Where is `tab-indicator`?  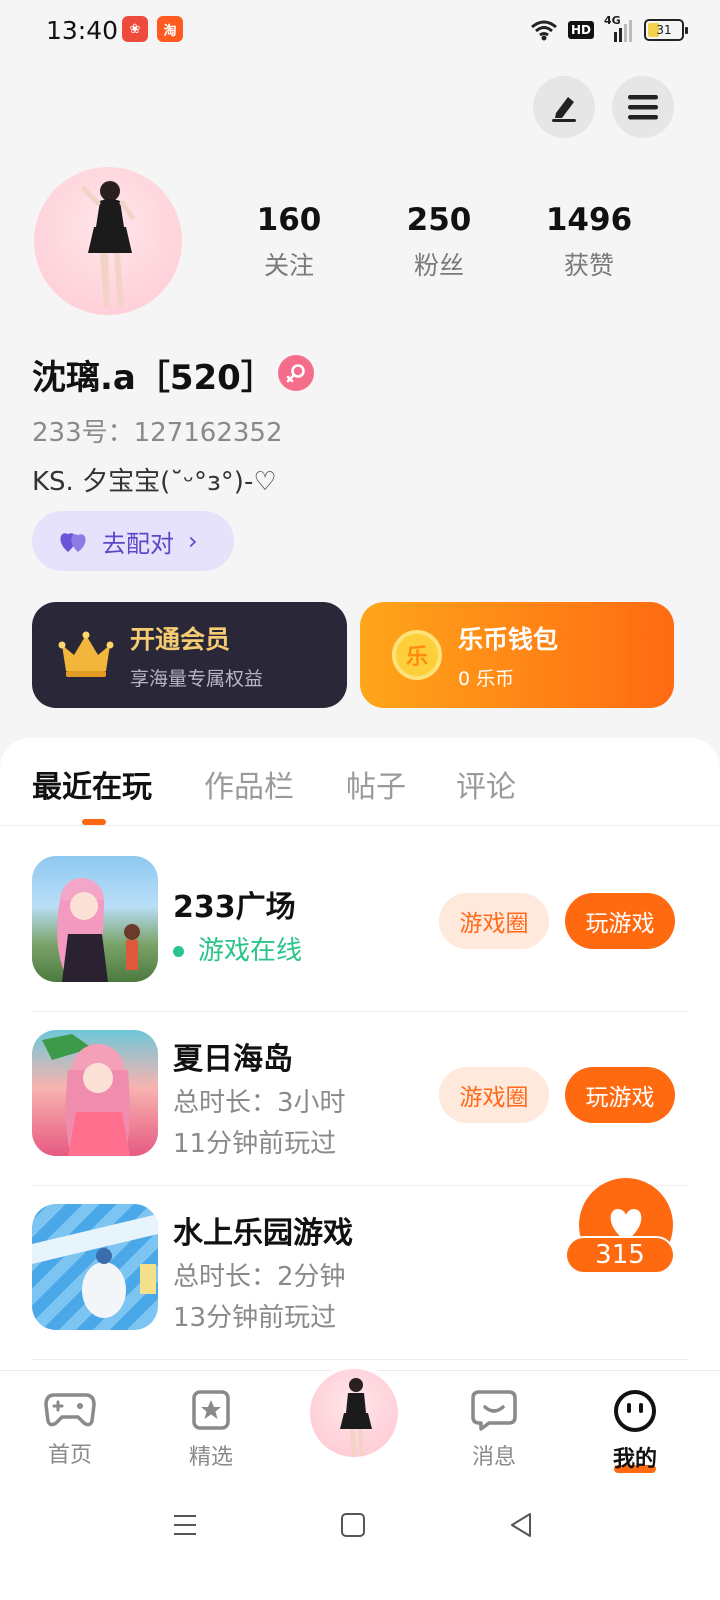
tab-indicator is located at coordinates (94, 822).